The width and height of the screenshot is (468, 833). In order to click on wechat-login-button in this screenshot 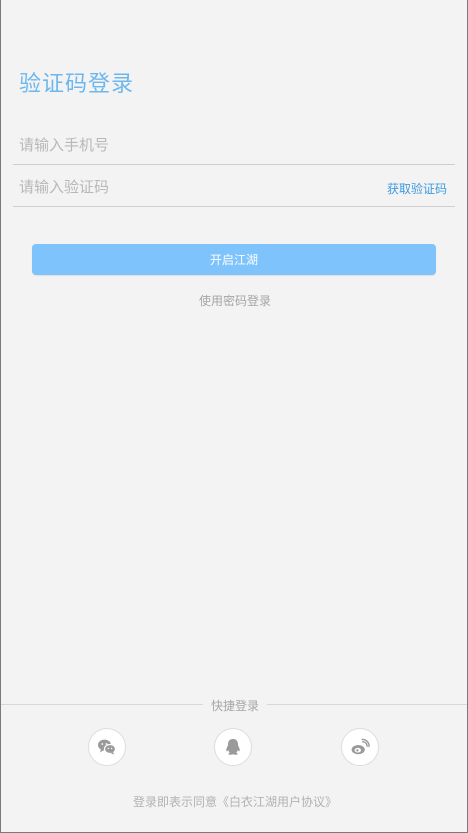, I will do `click(107, 747)`.